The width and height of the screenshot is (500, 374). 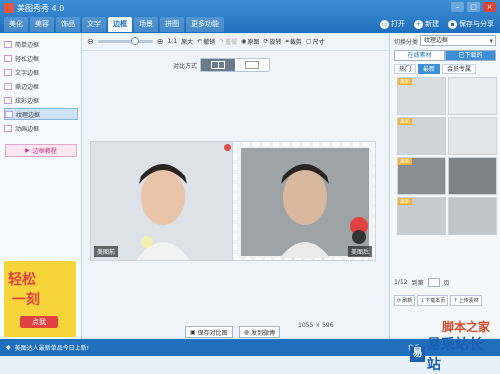 I want to click on save-compare-button: ▣ 保存对比图, so click(x=209, y=332).